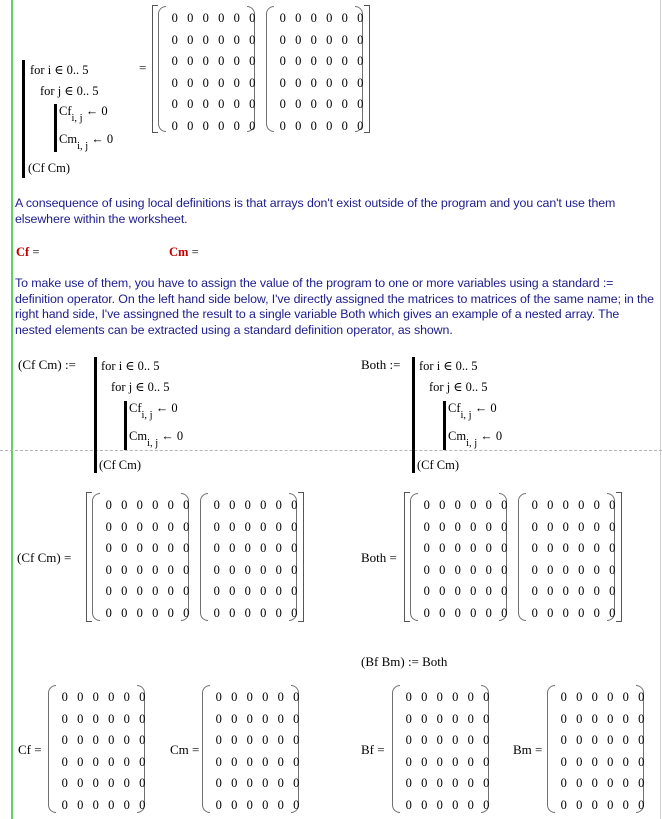 The image size is (662, 819). What do you see at coordinates (440, 749) in the screenshot?
I see `matrix-bf: 000000000000000000000000000000000000` at bounding box center [440, 749].